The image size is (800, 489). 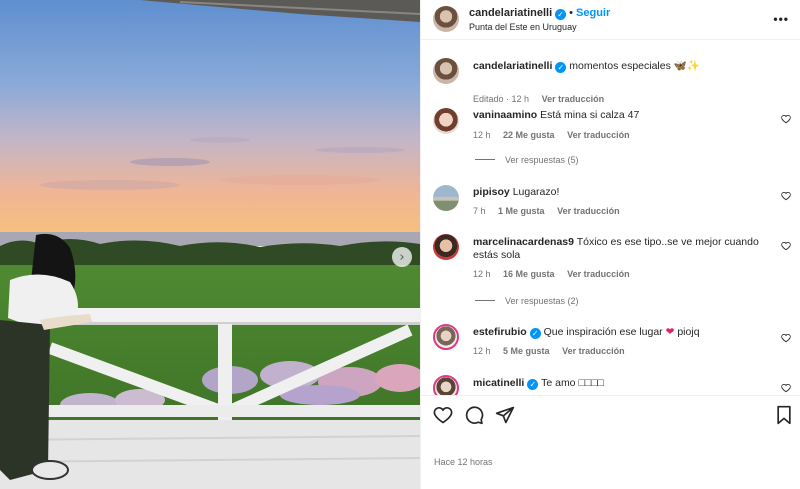 What do you see at coordinates (620, 66) in the screenshot?
I see `caption-body: momentos especiales` at bounding box center [620, 66].